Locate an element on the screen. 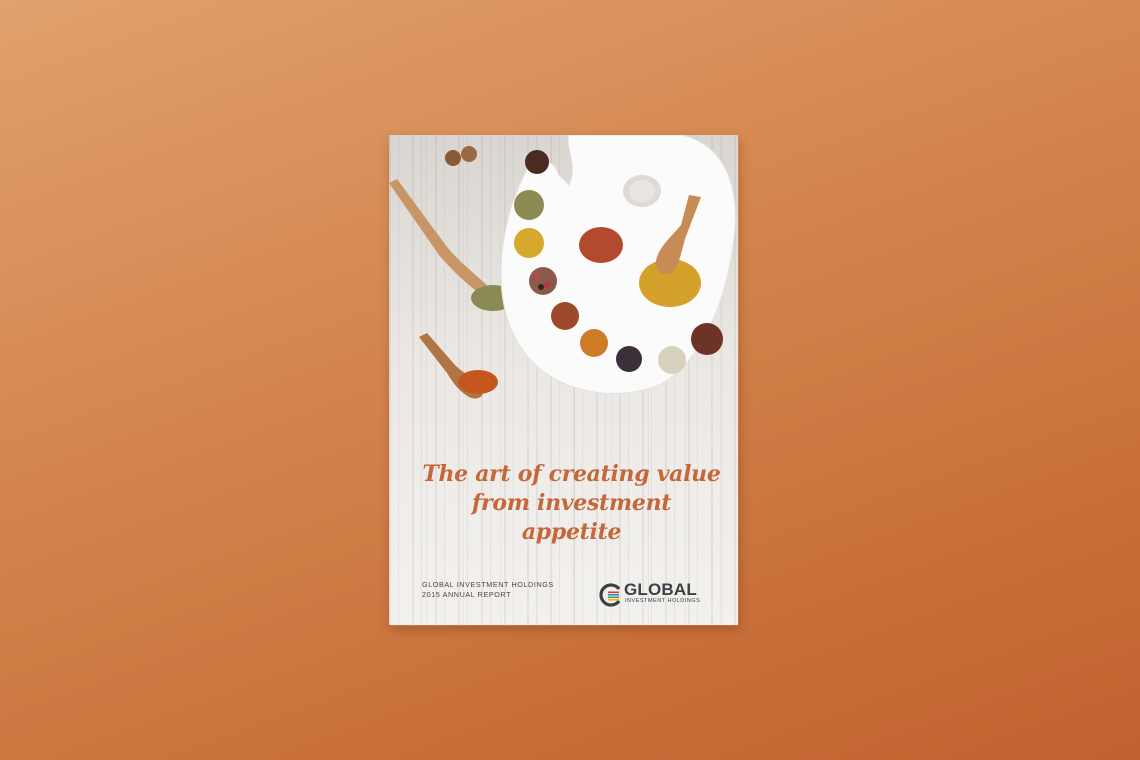 The height and width of the screenshot is (760, 1140). global-logo: GLOBAL INVESTMENT HOLDINGS is located at coordinates (657, 594).